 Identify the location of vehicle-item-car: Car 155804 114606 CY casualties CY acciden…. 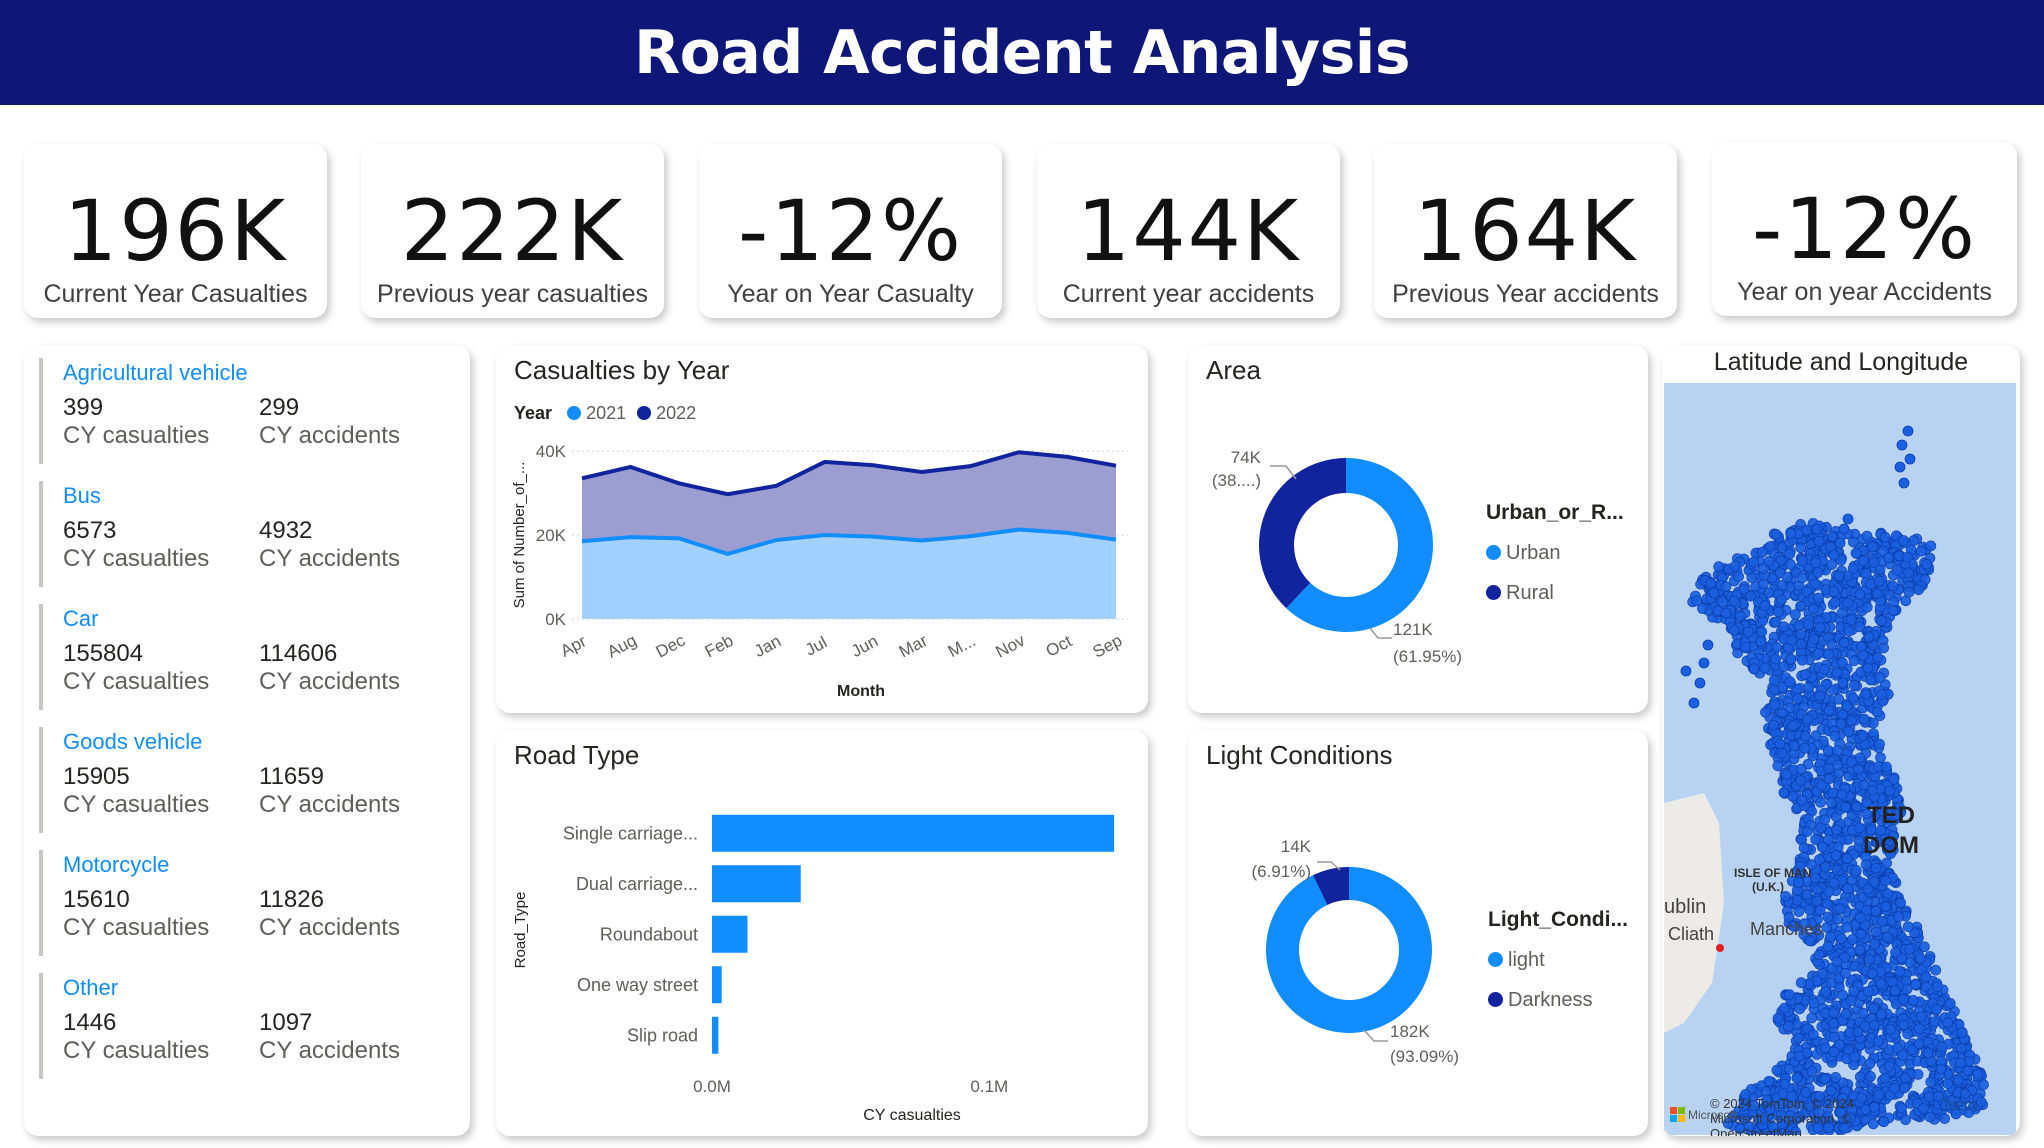
(249, 657).